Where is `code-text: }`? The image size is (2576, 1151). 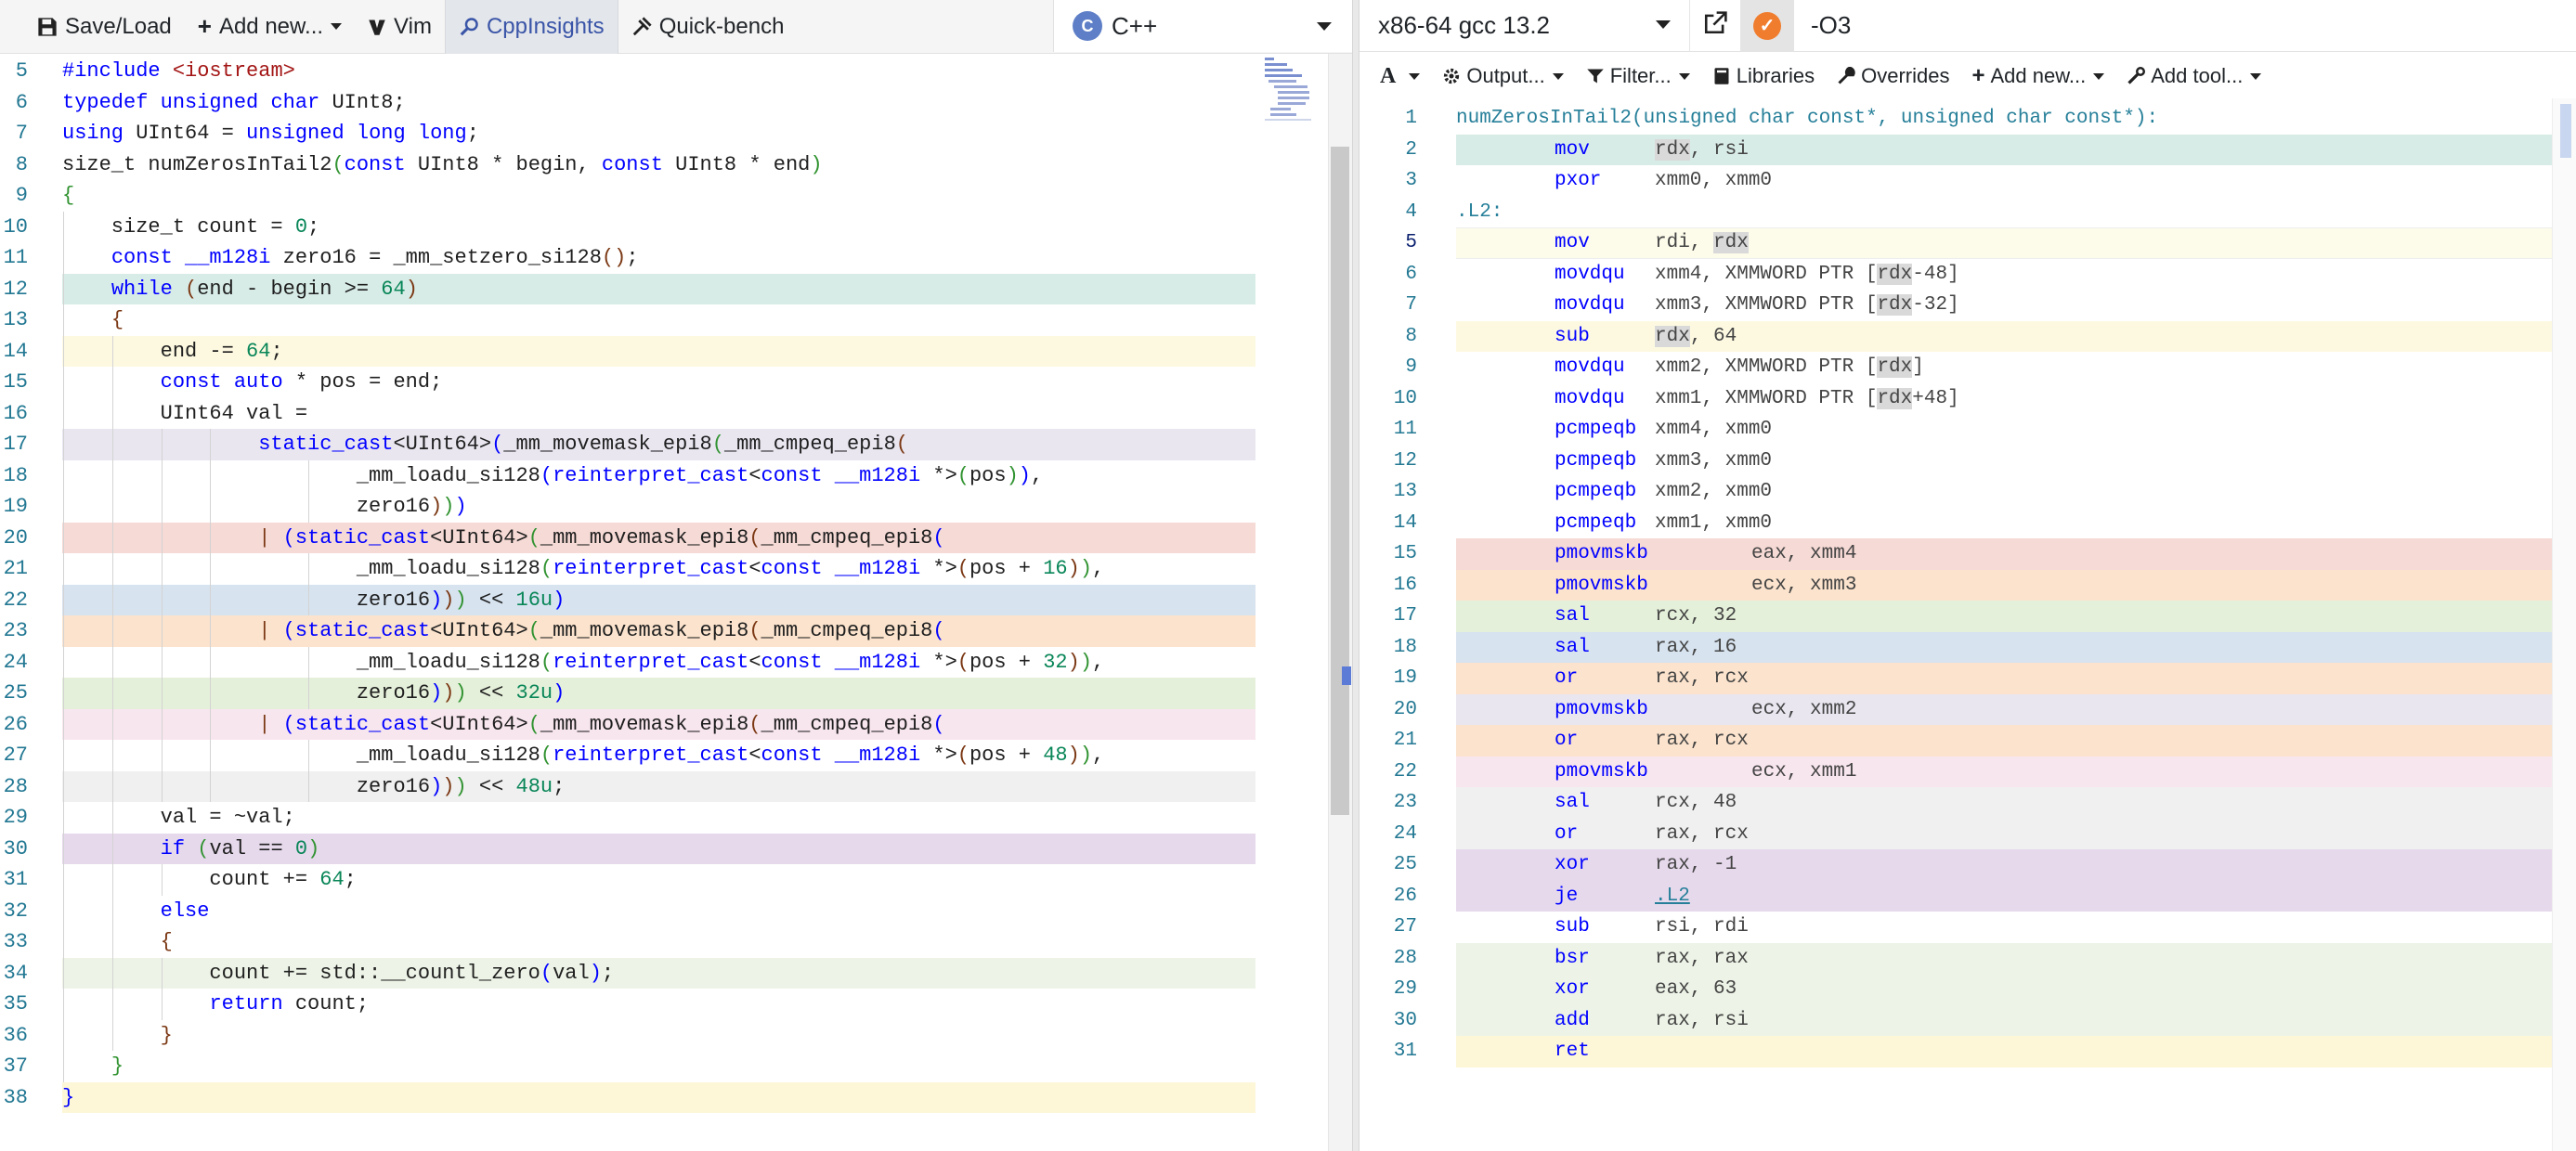
code-text: } is located at coordinates (166, 1035).